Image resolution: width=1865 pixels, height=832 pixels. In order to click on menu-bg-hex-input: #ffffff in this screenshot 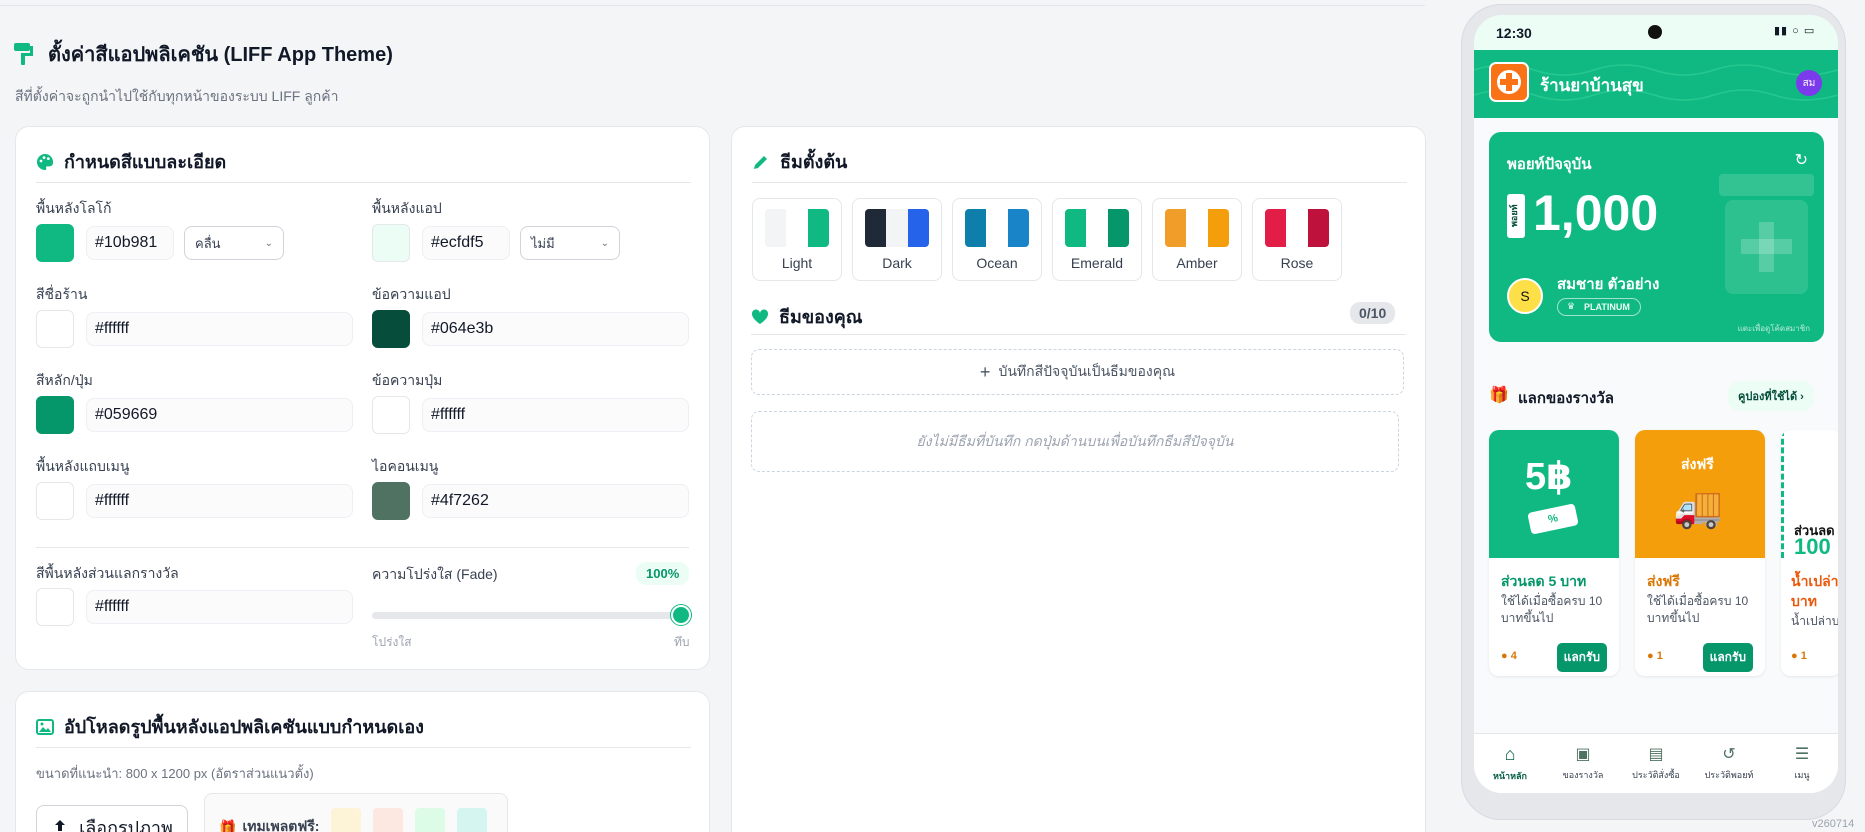, I will do `click(219, 501)`.